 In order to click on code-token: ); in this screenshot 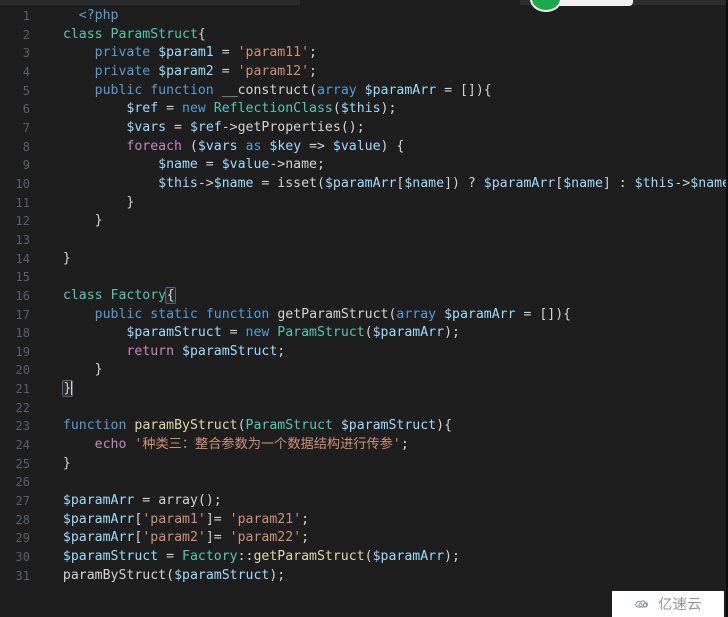, I will do `click(452, 557)`.